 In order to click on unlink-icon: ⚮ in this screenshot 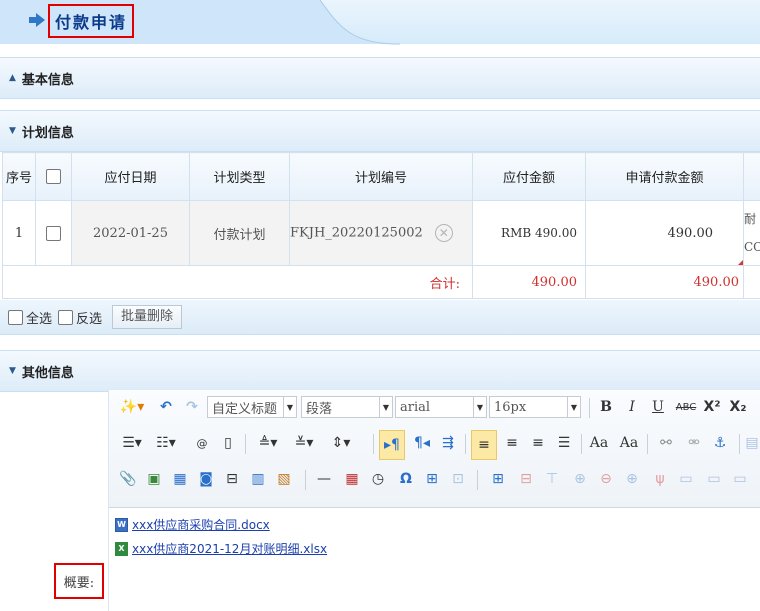, I will do `click(694, 443)`.